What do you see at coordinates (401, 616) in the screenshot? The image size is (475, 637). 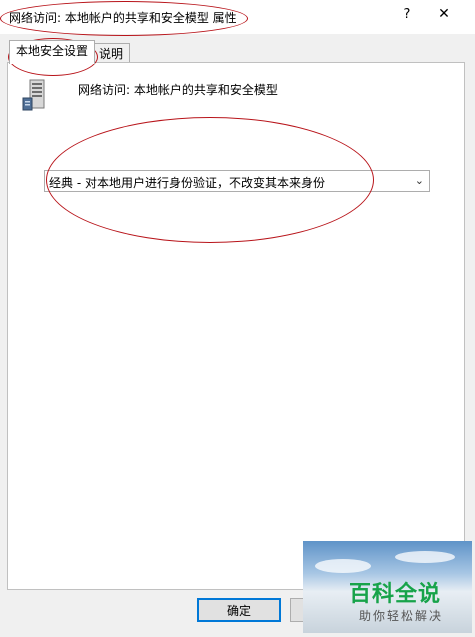 I see `watermark-subtitle: 助你轻松解决` at bounding box center [401, 616].